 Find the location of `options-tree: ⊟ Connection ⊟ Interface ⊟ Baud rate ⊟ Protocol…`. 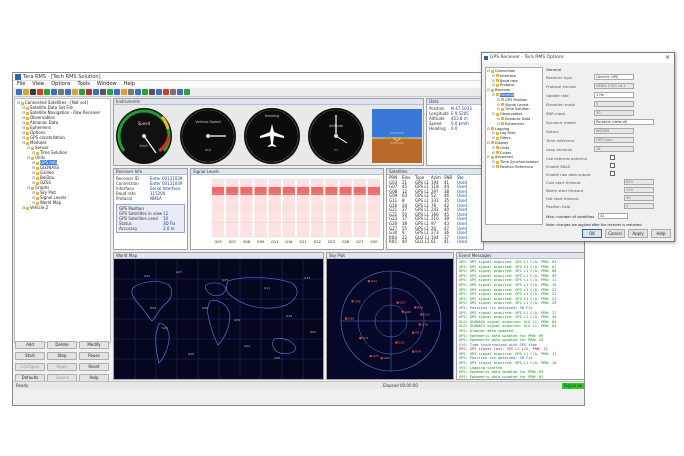

options-tree: ⊟ Connection ⊟ Interface ⊟ Baud rate ⊟ Protocol… is located at coordinates (514, 146).